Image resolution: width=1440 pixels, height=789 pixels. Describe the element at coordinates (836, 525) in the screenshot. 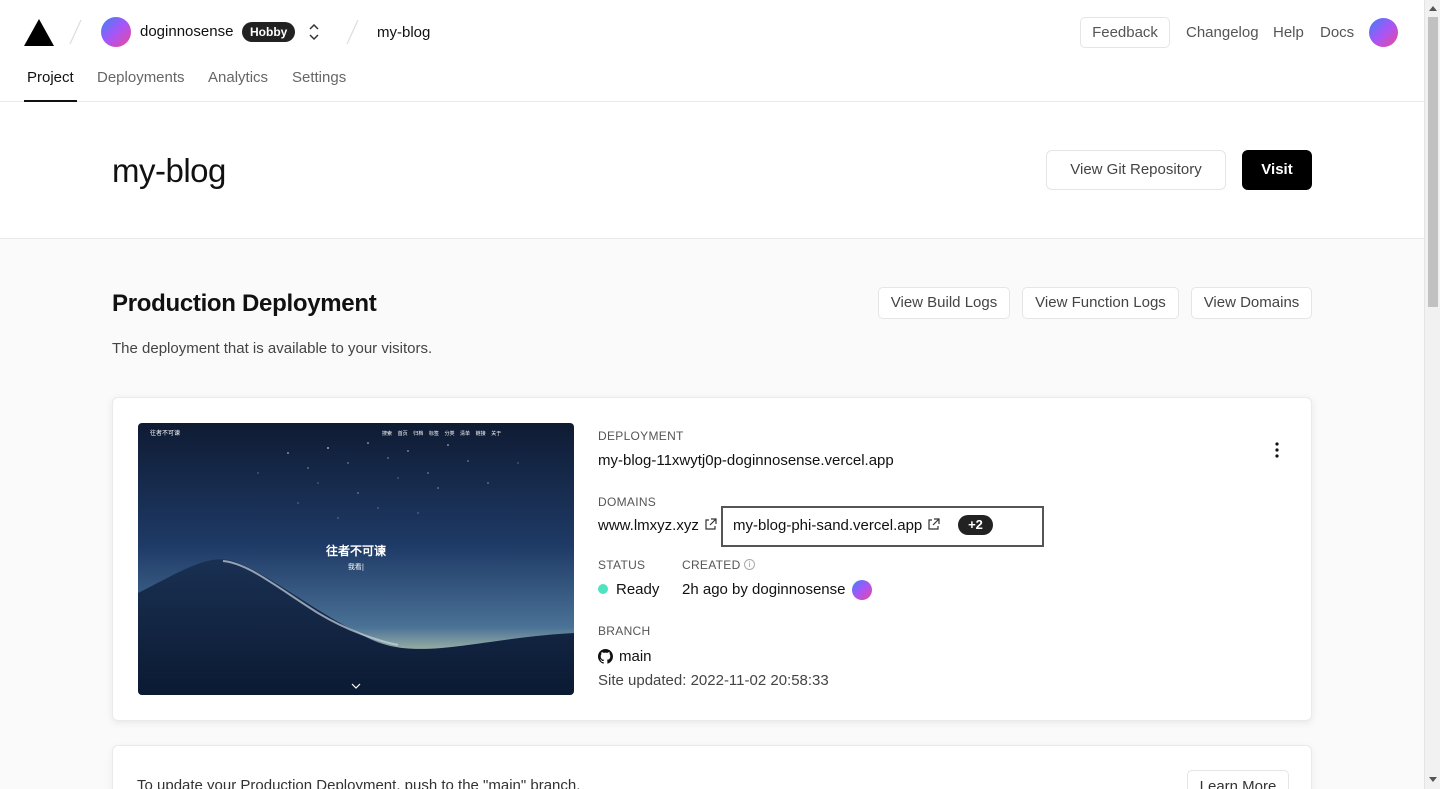

I see `domain-link-secondary: my-blog-phi-sand.vercel.app` at that location.